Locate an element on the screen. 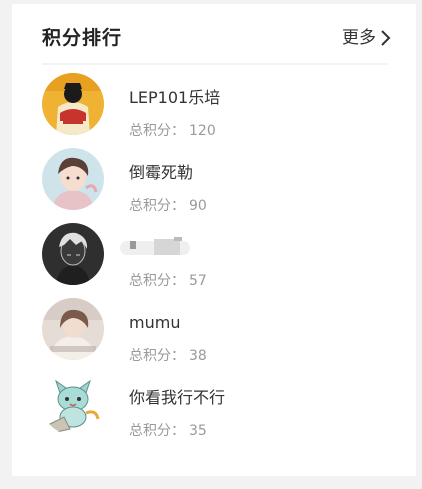  score-value: 38 is located at coordinates (198, 356).